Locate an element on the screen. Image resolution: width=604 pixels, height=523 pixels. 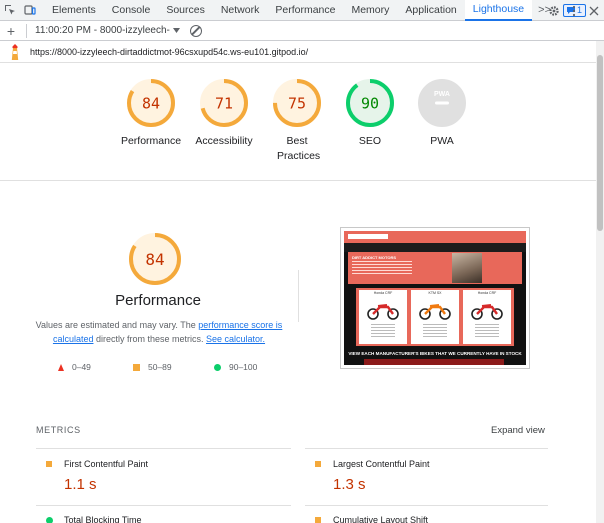
tab-performance: Performance is located at coordinates (305, 10).